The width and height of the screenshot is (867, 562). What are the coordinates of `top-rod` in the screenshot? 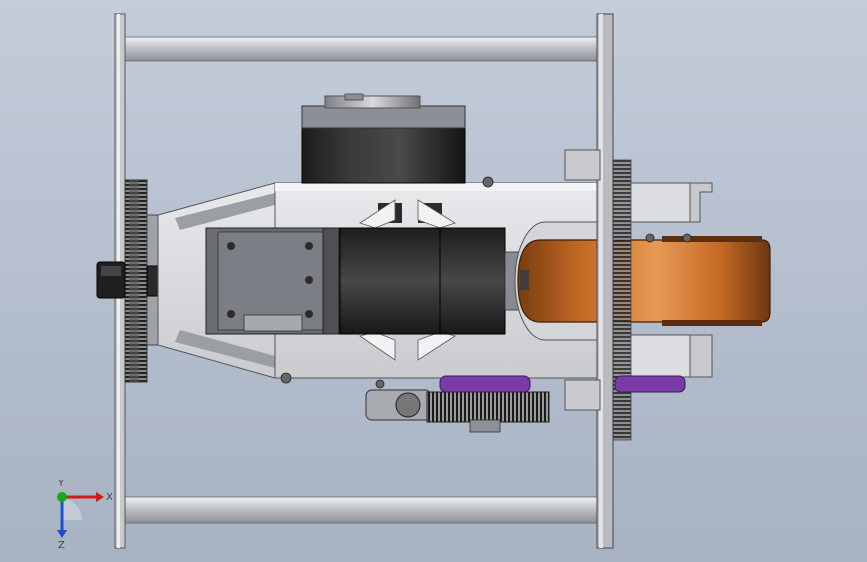 It's located at (362, 49).